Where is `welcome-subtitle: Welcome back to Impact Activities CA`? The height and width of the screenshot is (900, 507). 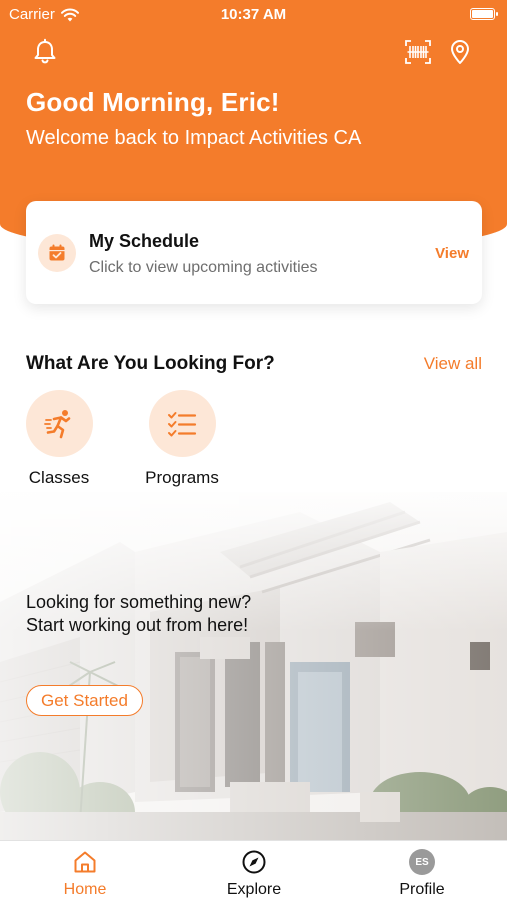 welcome-subtitle: Welcome back to Impact Activities CA is located at coordinates (194, 138).